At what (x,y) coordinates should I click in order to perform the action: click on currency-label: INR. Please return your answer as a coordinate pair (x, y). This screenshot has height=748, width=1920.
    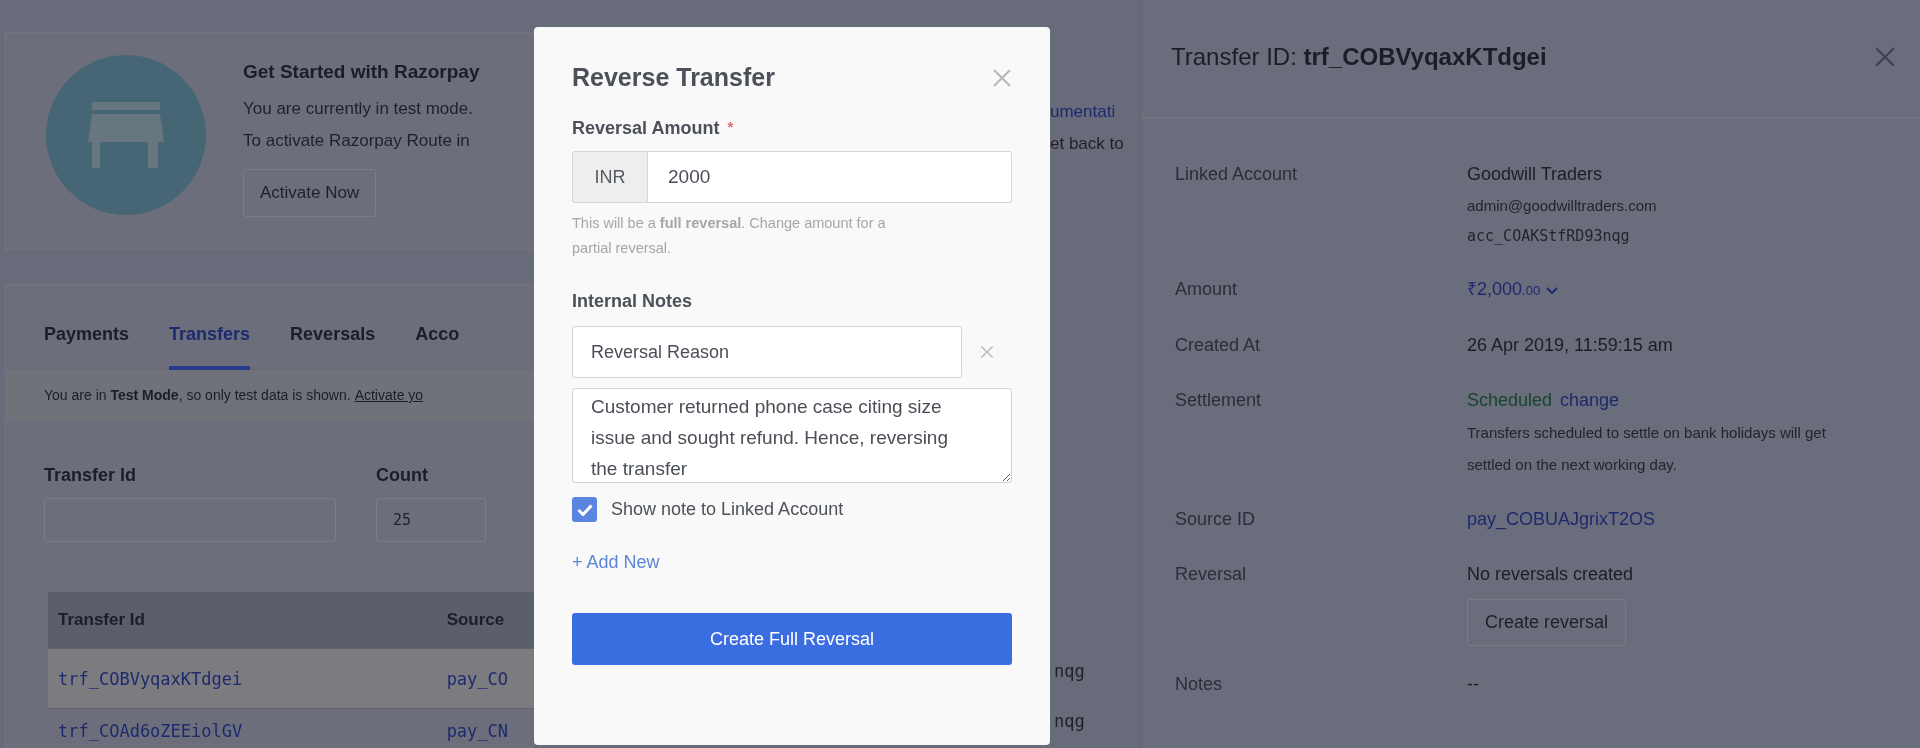
    Looking at the image, I should click on (610, 177).